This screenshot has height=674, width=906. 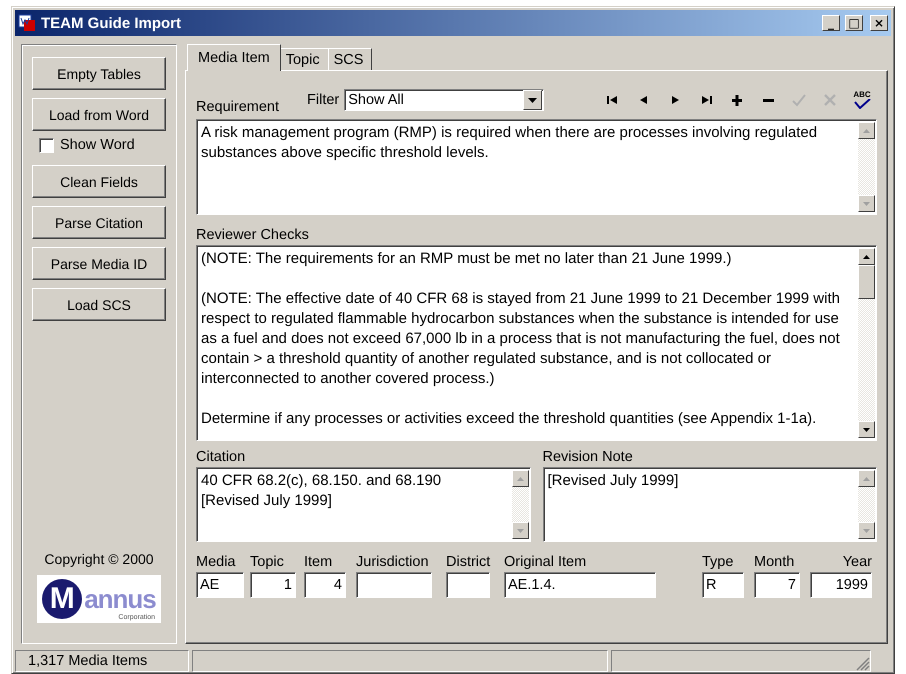 What do you see at coordinates (319, 562) in the screenshot?
I see `field-label: Item` at bounding box center [319, 562].